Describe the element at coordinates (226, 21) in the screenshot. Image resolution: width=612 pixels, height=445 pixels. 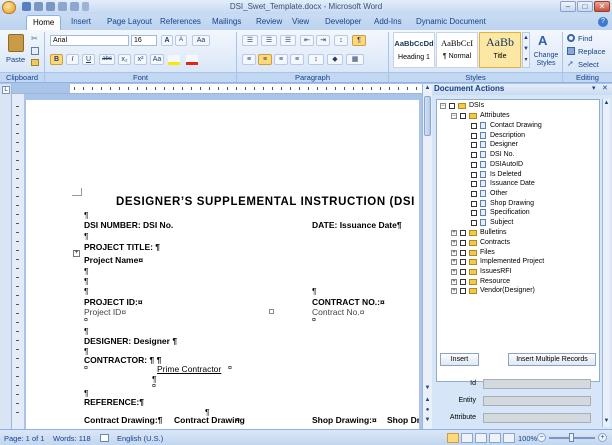
I see `tab-mailings: Mailings` at that location.